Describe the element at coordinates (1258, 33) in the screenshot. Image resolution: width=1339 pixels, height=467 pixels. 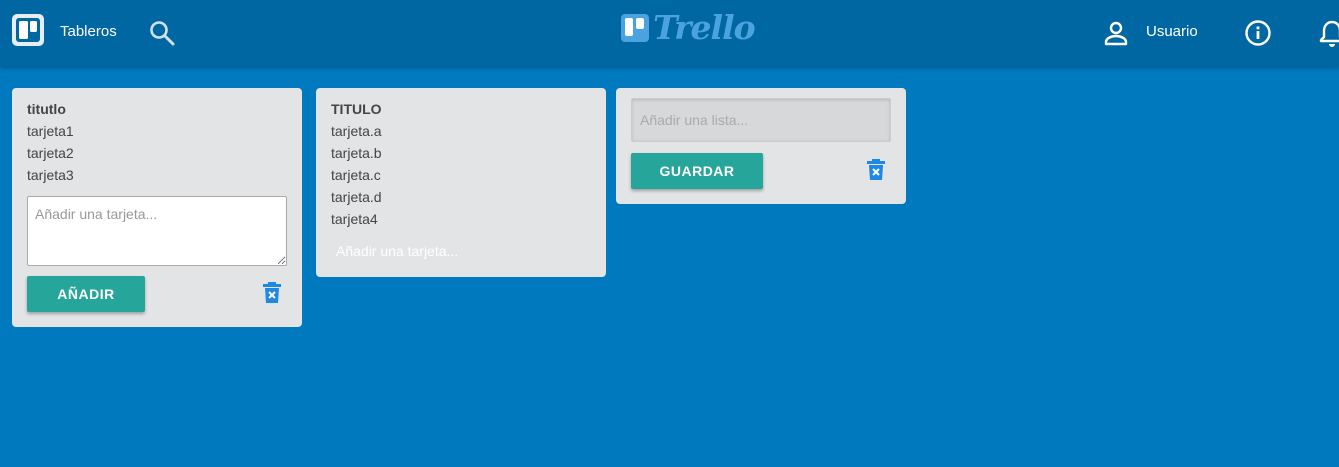
I see `info-icon` at that location.